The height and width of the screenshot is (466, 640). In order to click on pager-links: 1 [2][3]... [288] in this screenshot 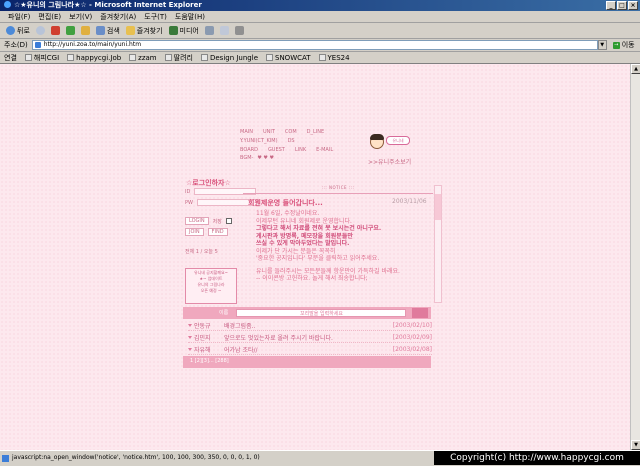, I will do `click(209, 361)`.